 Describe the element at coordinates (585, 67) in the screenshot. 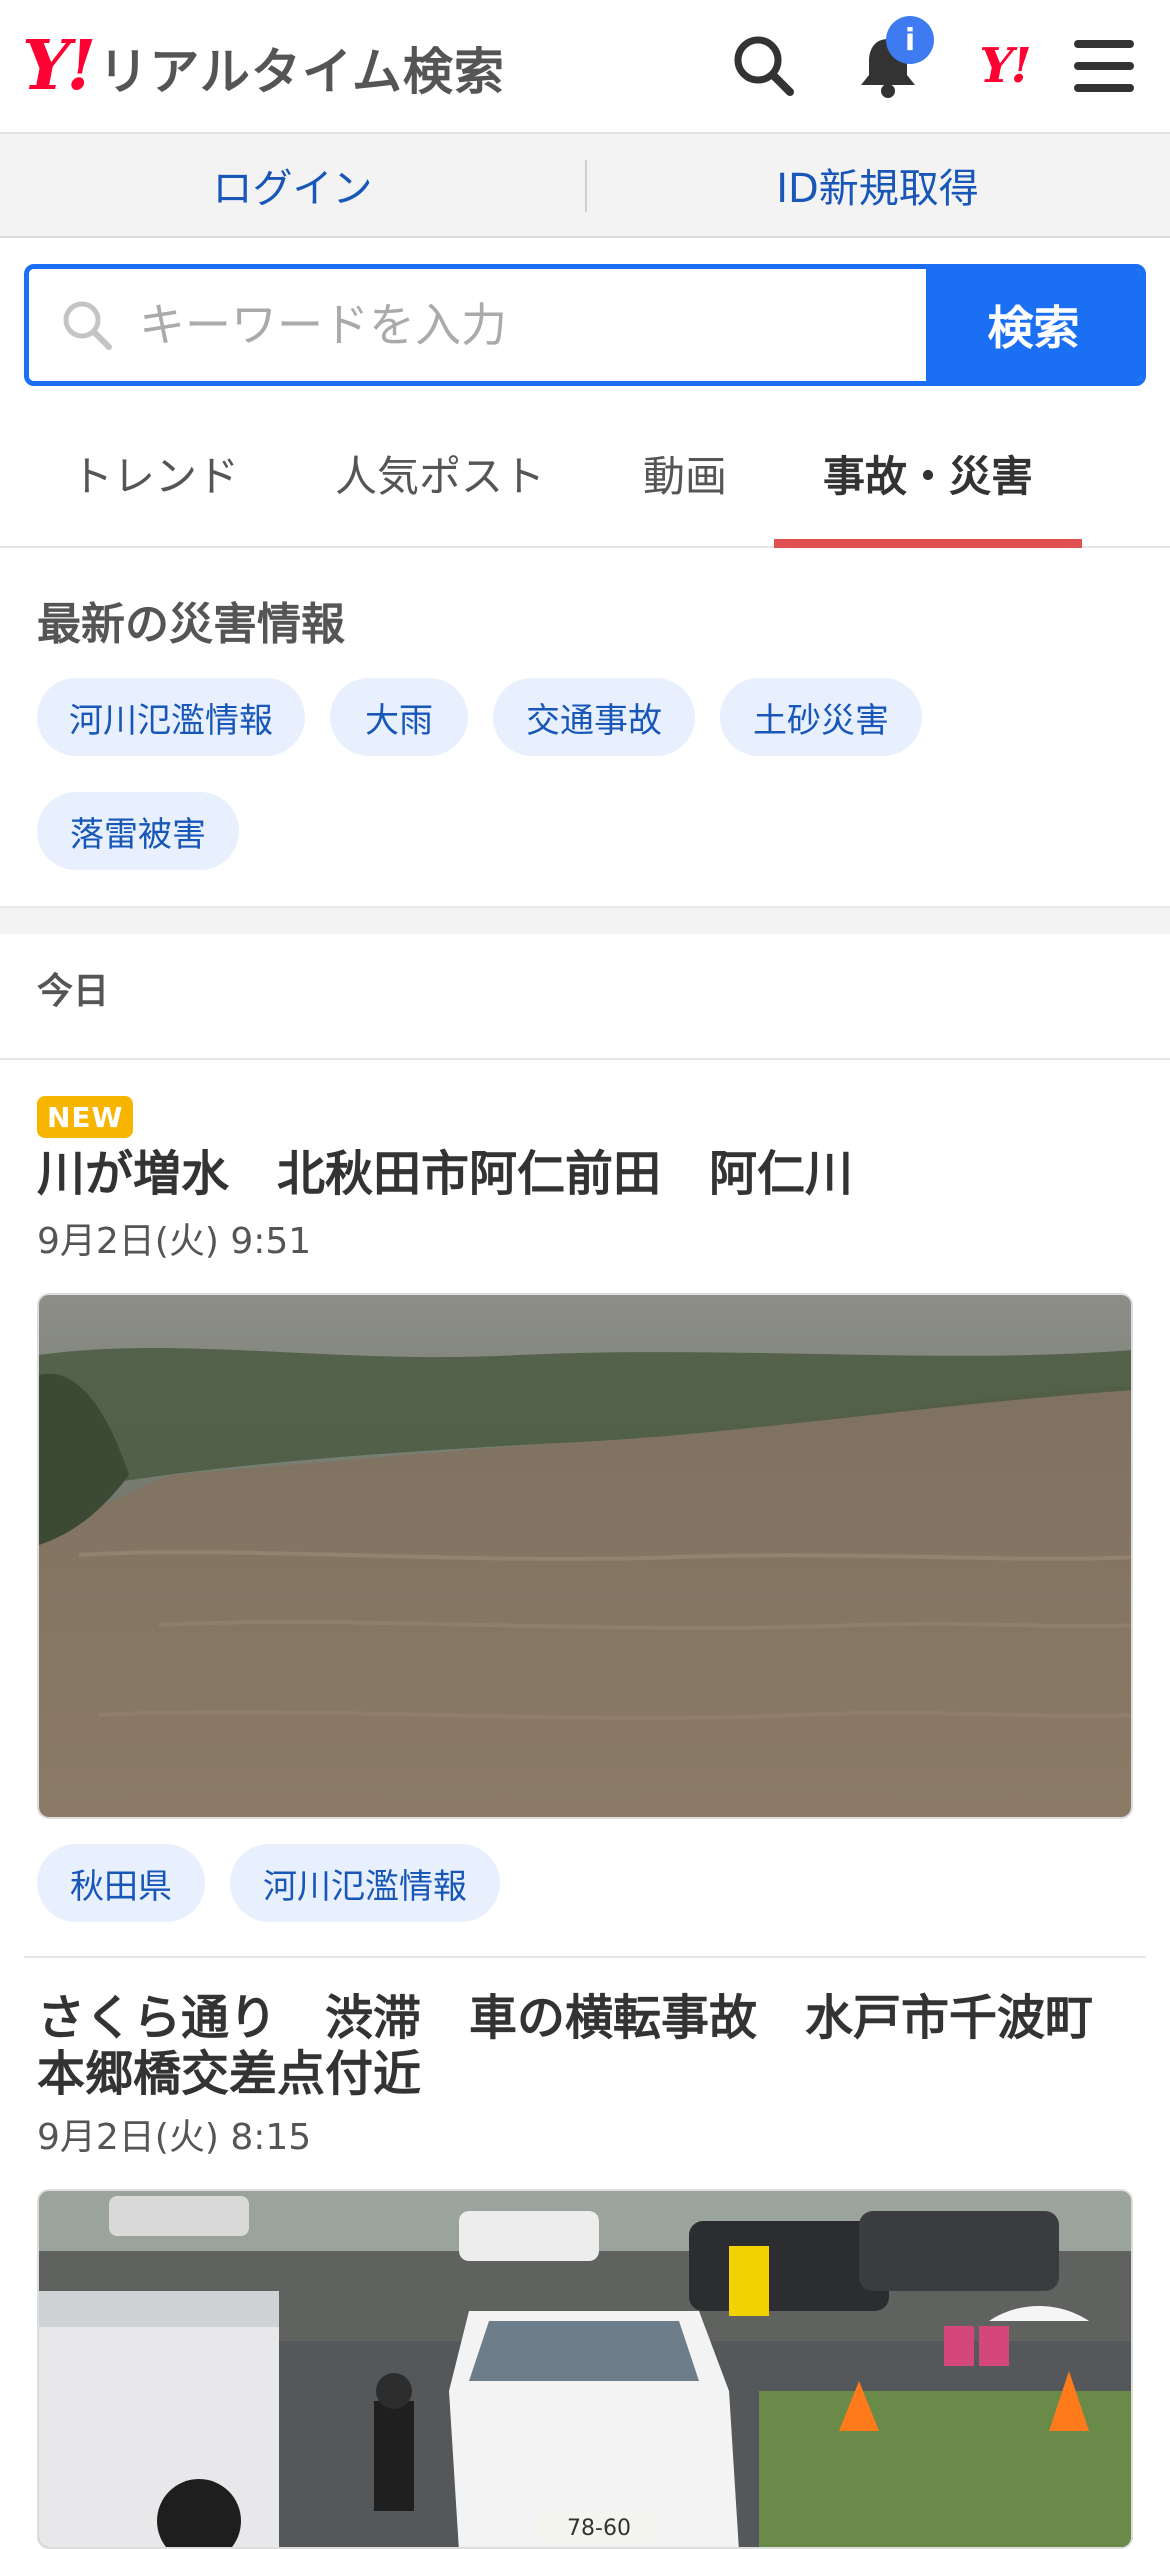

I see `app-header: Y! リアルタイム検索 i Y!` at that location.